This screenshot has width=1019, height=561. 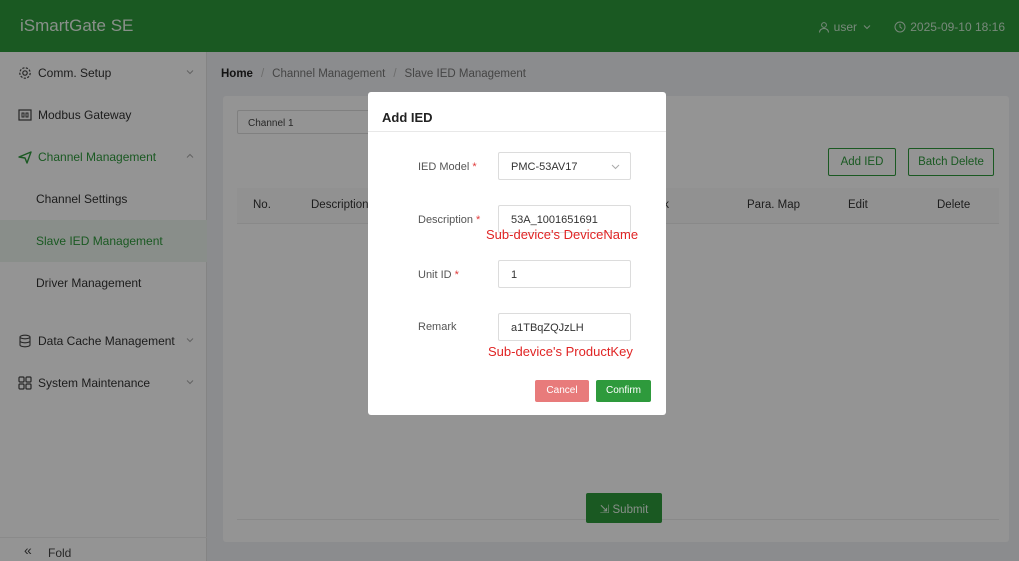 What do you see at coordinates (435, 275) in the screenshot?
I see `unit-id-label-text: Unit ID` at bounding box center [435, 275].